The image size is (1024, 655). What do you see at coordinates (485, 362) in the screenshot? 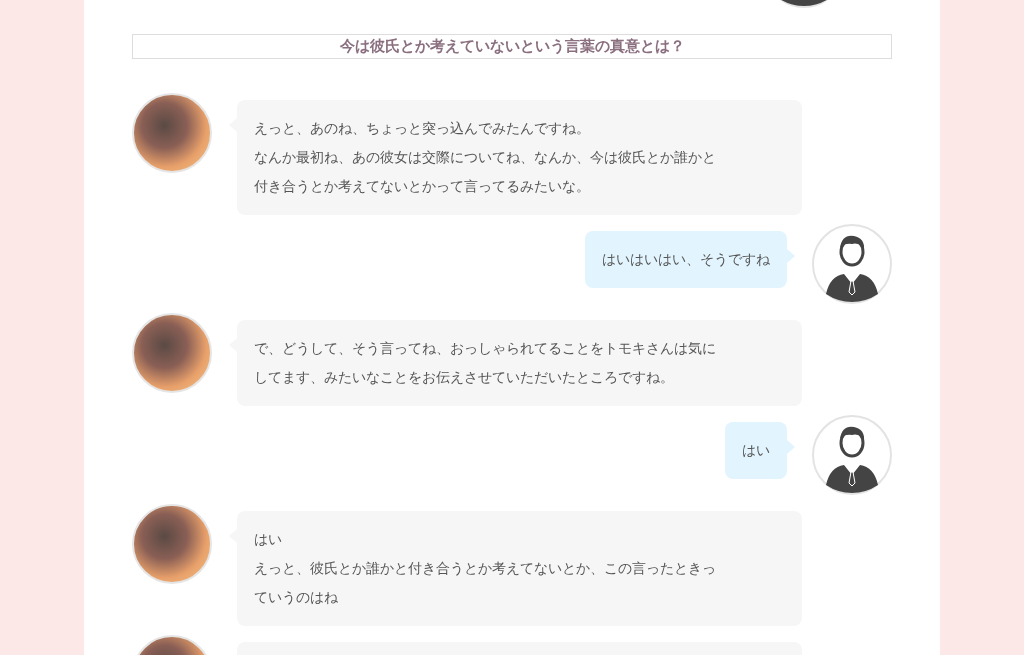
I see `message-text: で、どうして、そう言ってね、おっしゃられてることをトモキさんは気に してます、みたいなことをお伝えさせていただいたところですね。` at bounding box center [485, 362].